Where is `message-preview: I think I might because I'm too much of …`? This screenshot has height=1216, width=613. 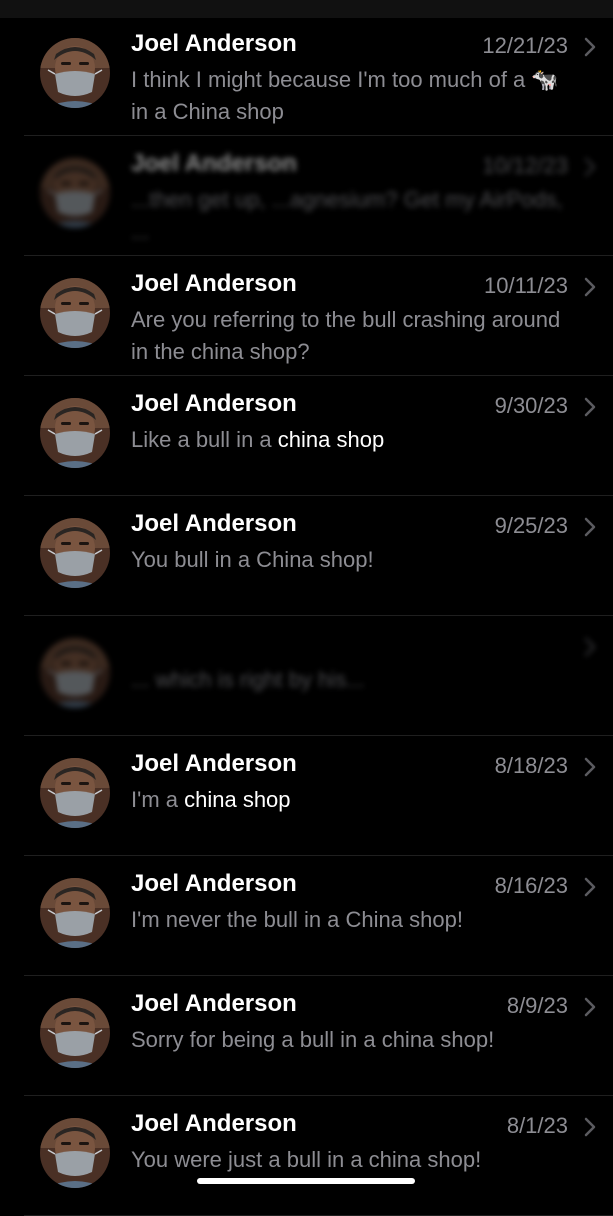 message-preview: I think I might because I'm too much of … is located at coordinates (351, 96).